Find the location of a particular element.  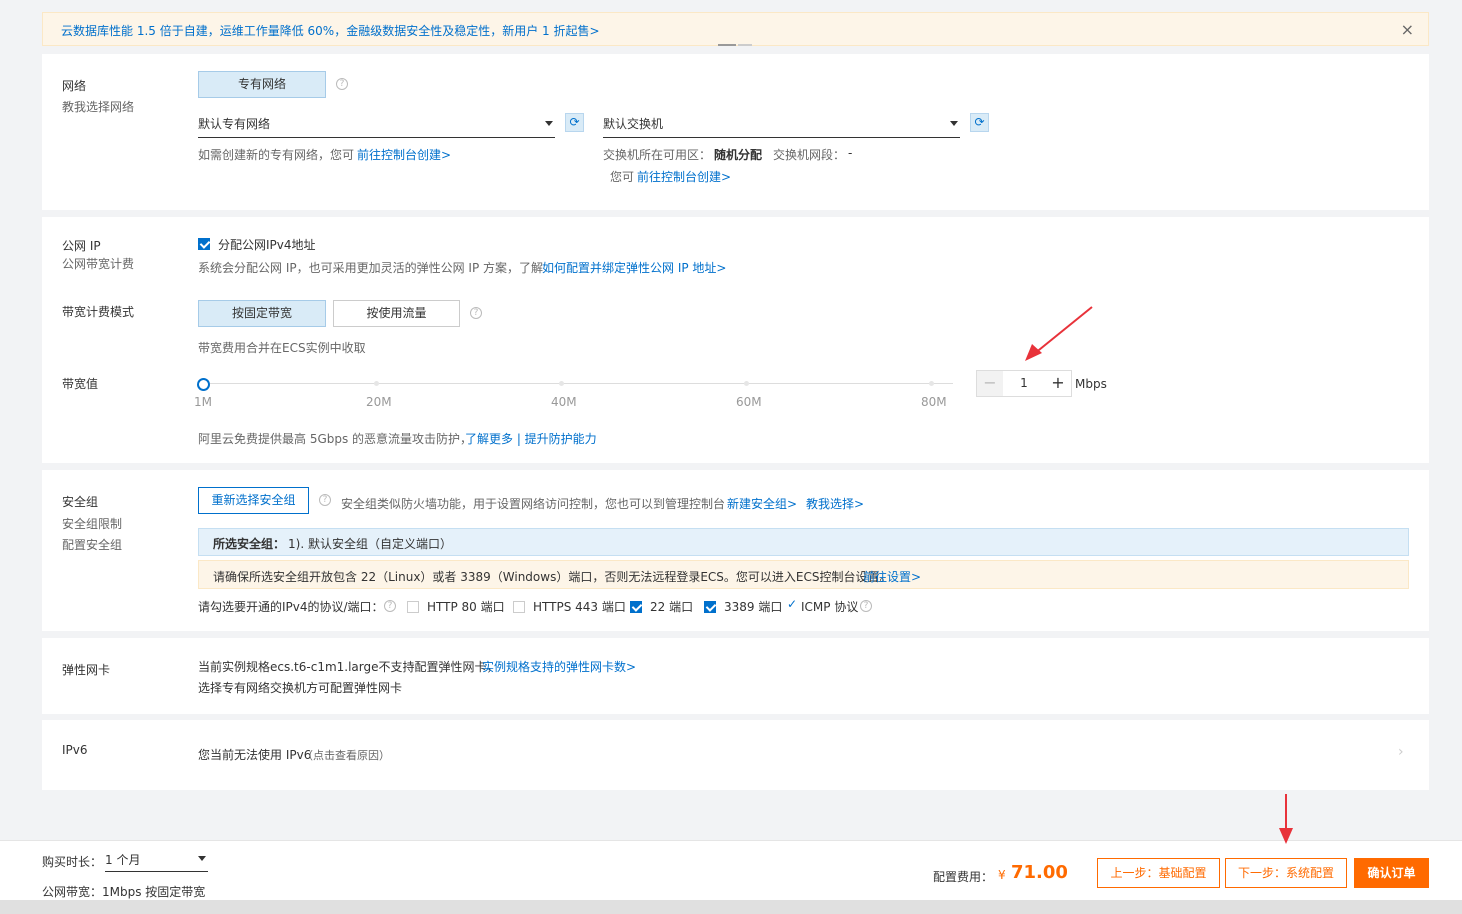

security-group-title: 安全组 is located at coordinates (80, 502).